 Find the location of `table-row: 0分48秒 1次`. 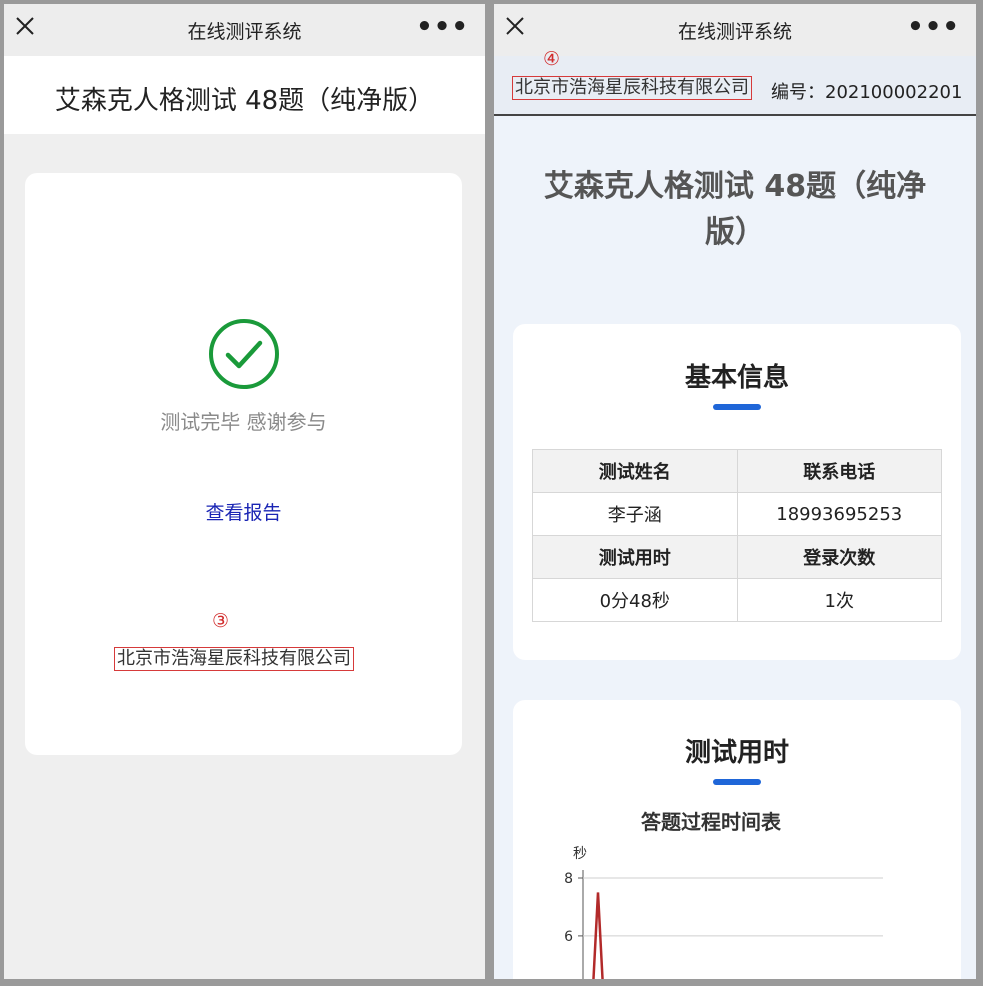

table-row: 0分48秒 1次 is located at coordinates (737, 600).